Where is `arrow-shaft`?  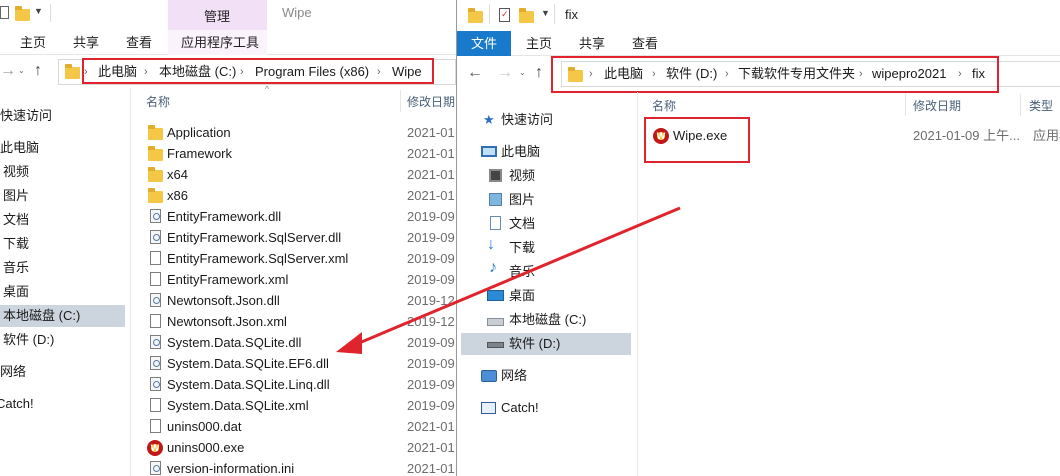 arrow-shaft is located at coordinates (516, 277).